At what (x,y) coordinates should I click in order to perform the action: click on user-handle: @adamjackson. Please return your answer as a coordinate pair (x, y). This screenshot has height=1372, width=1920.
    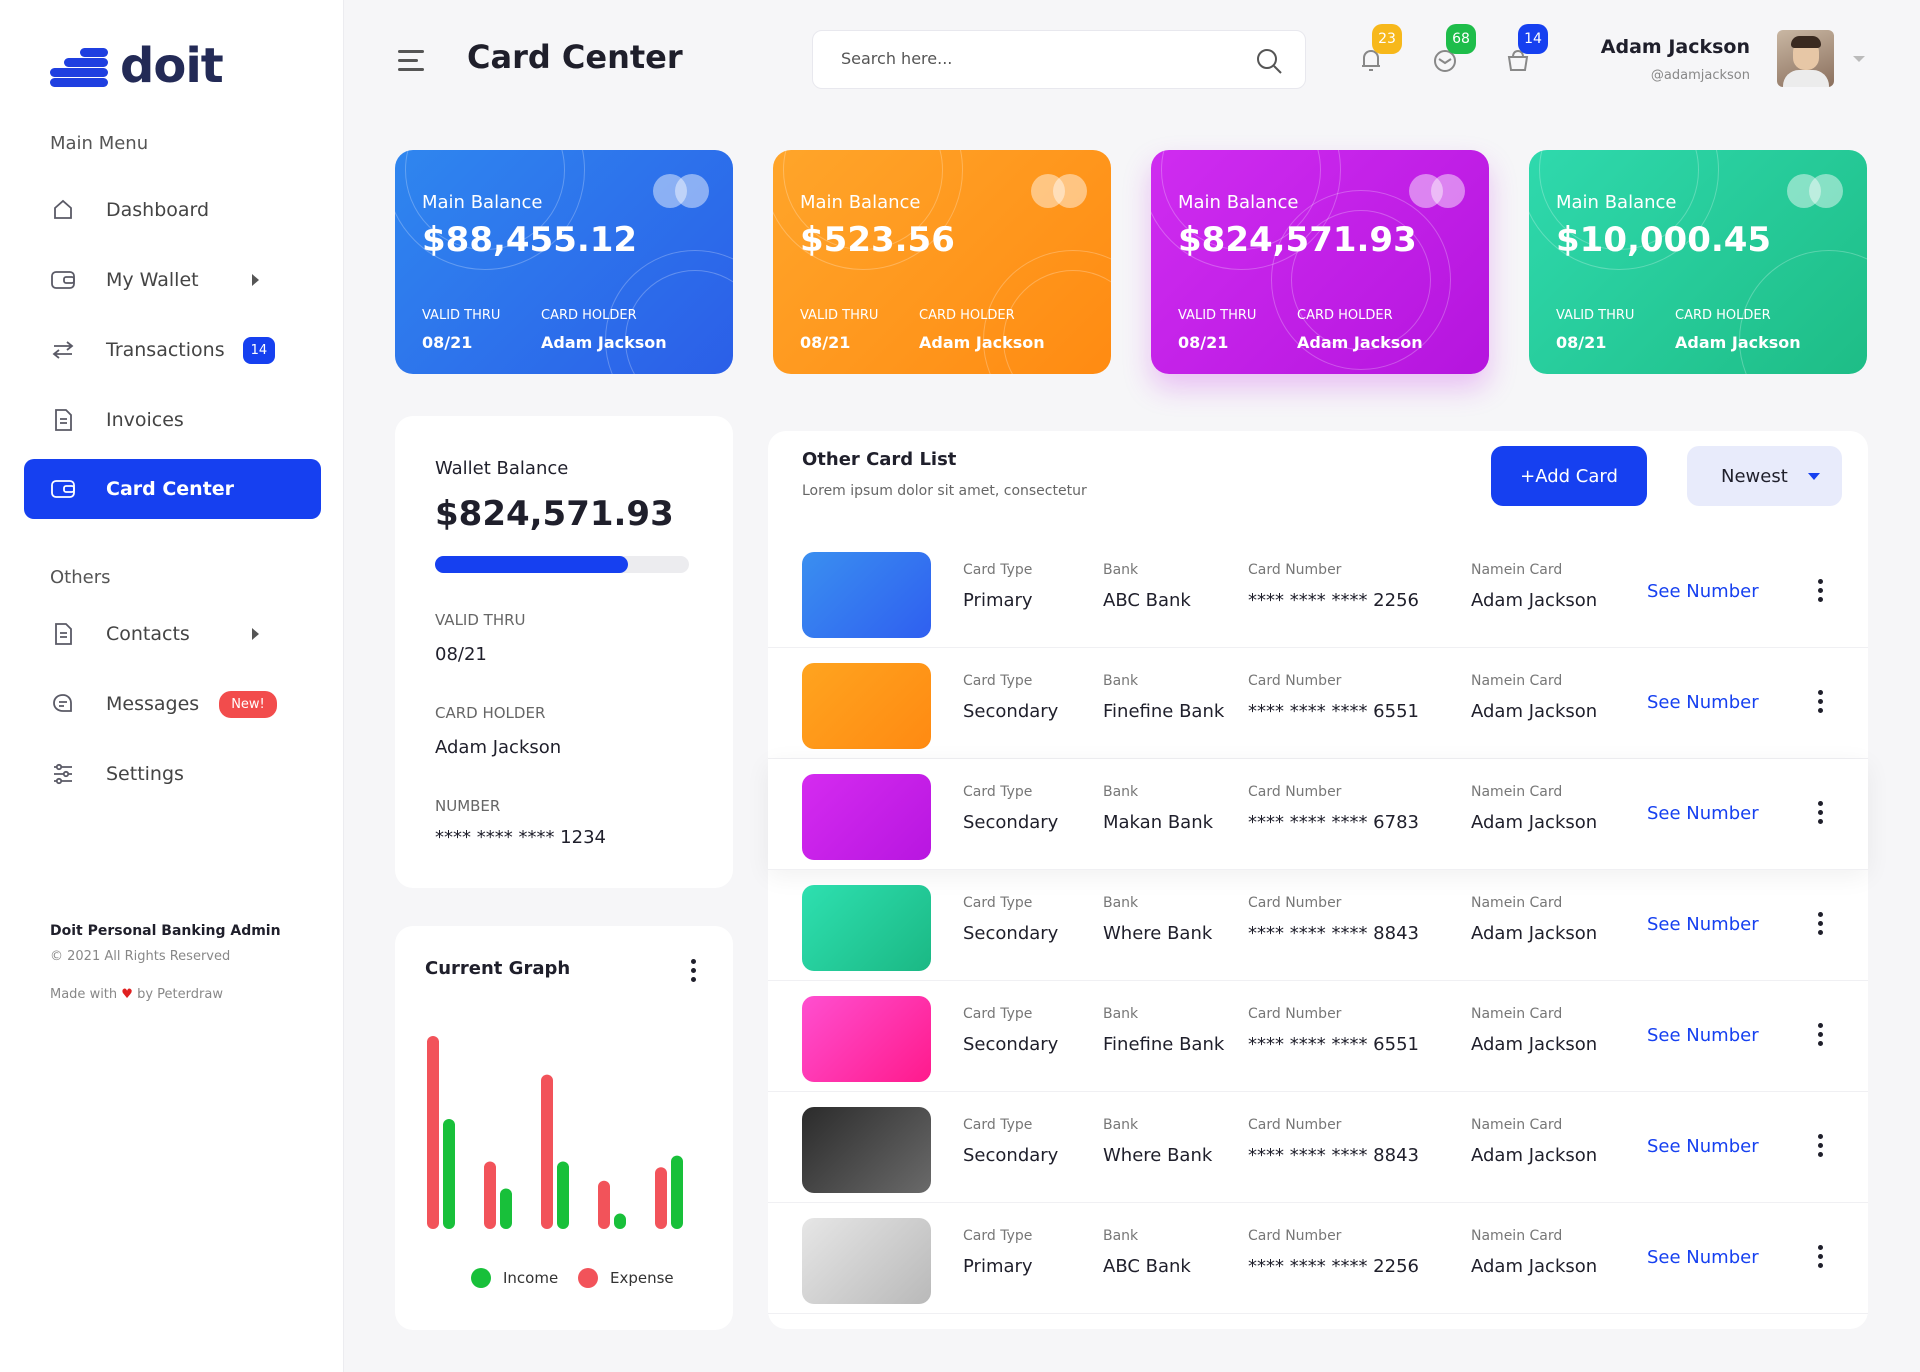
    Looking at the image, I should click on (1700, 75).